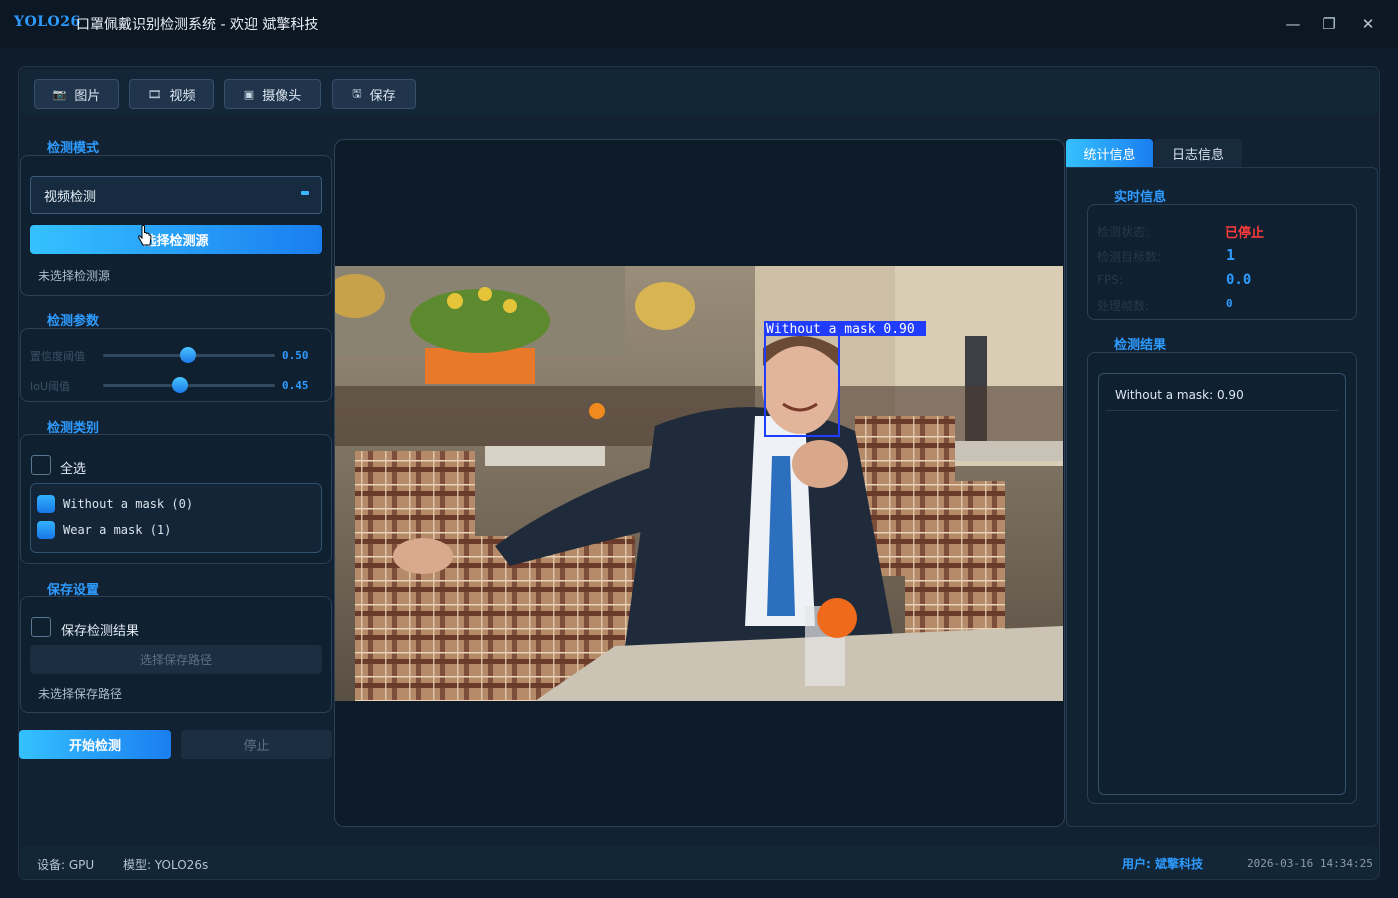 The width and height of the screenshot is (1398, 898). Describe the element at coordinates (154, 94) in the screenshot. I see `film-icon: 🎞` at that location.